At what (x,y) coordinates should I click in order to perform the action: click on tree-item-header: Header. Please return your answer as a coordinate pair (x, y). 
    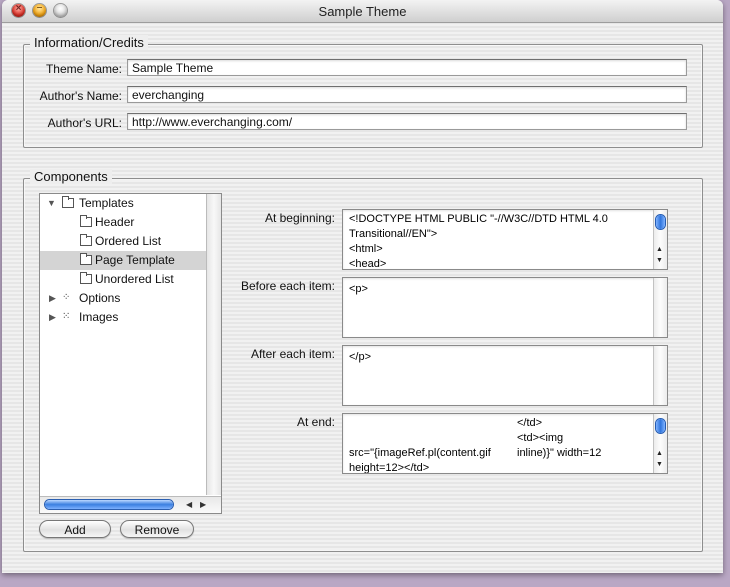
    Looking at the image, I should click on (123, 222).